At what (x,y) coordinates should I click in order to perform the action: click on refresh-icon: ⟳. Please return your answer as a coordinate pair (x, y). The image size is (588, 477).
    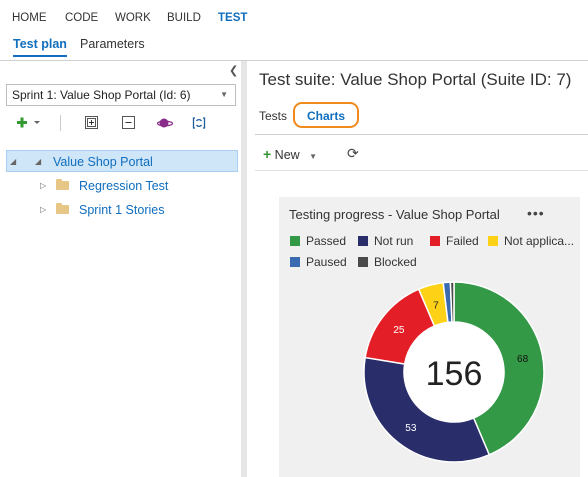
    Looking at the image, I should click on (353, 153).